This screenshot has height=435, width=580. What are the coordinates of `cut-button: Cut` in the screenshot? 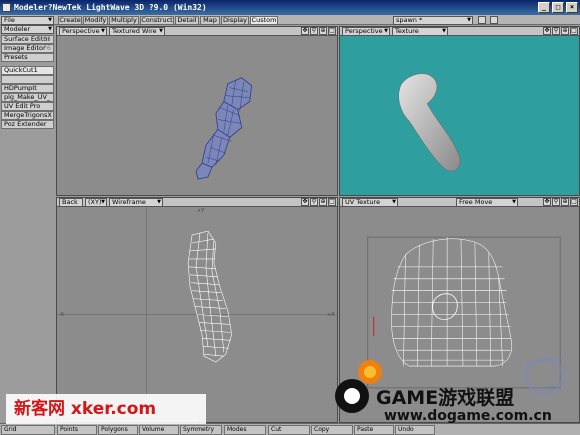 It's located at (289, 430).